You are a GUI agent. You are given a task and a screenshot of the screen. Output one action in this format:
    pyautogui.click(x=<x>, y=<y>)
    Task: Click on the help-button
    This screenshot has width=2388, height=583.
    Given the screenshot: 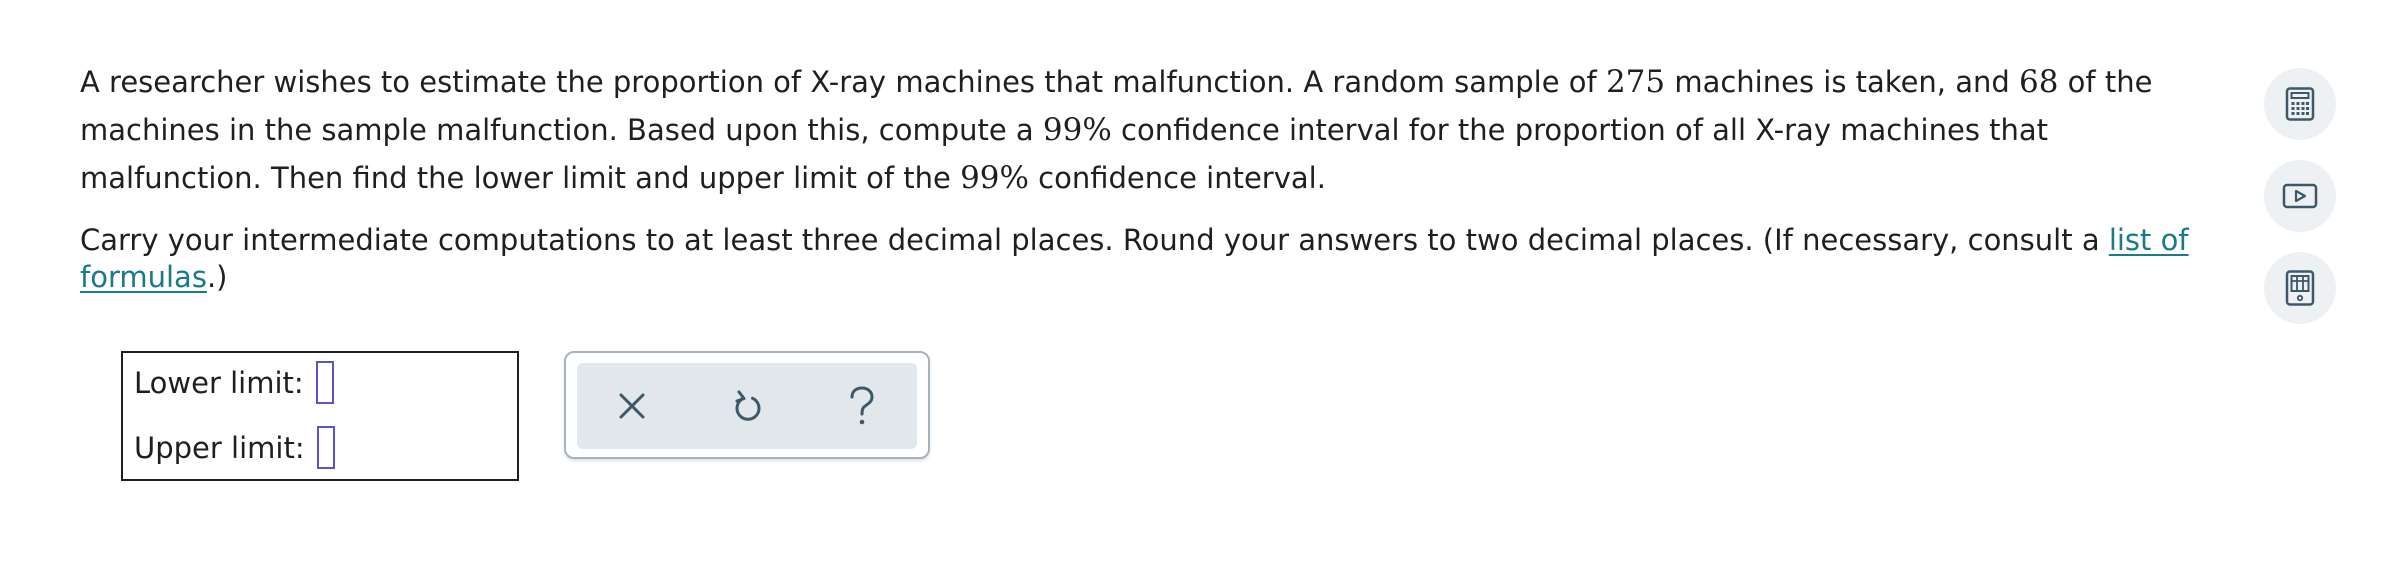 What is the action you would take?
    pyautogui.click(x=862, y=406)
    